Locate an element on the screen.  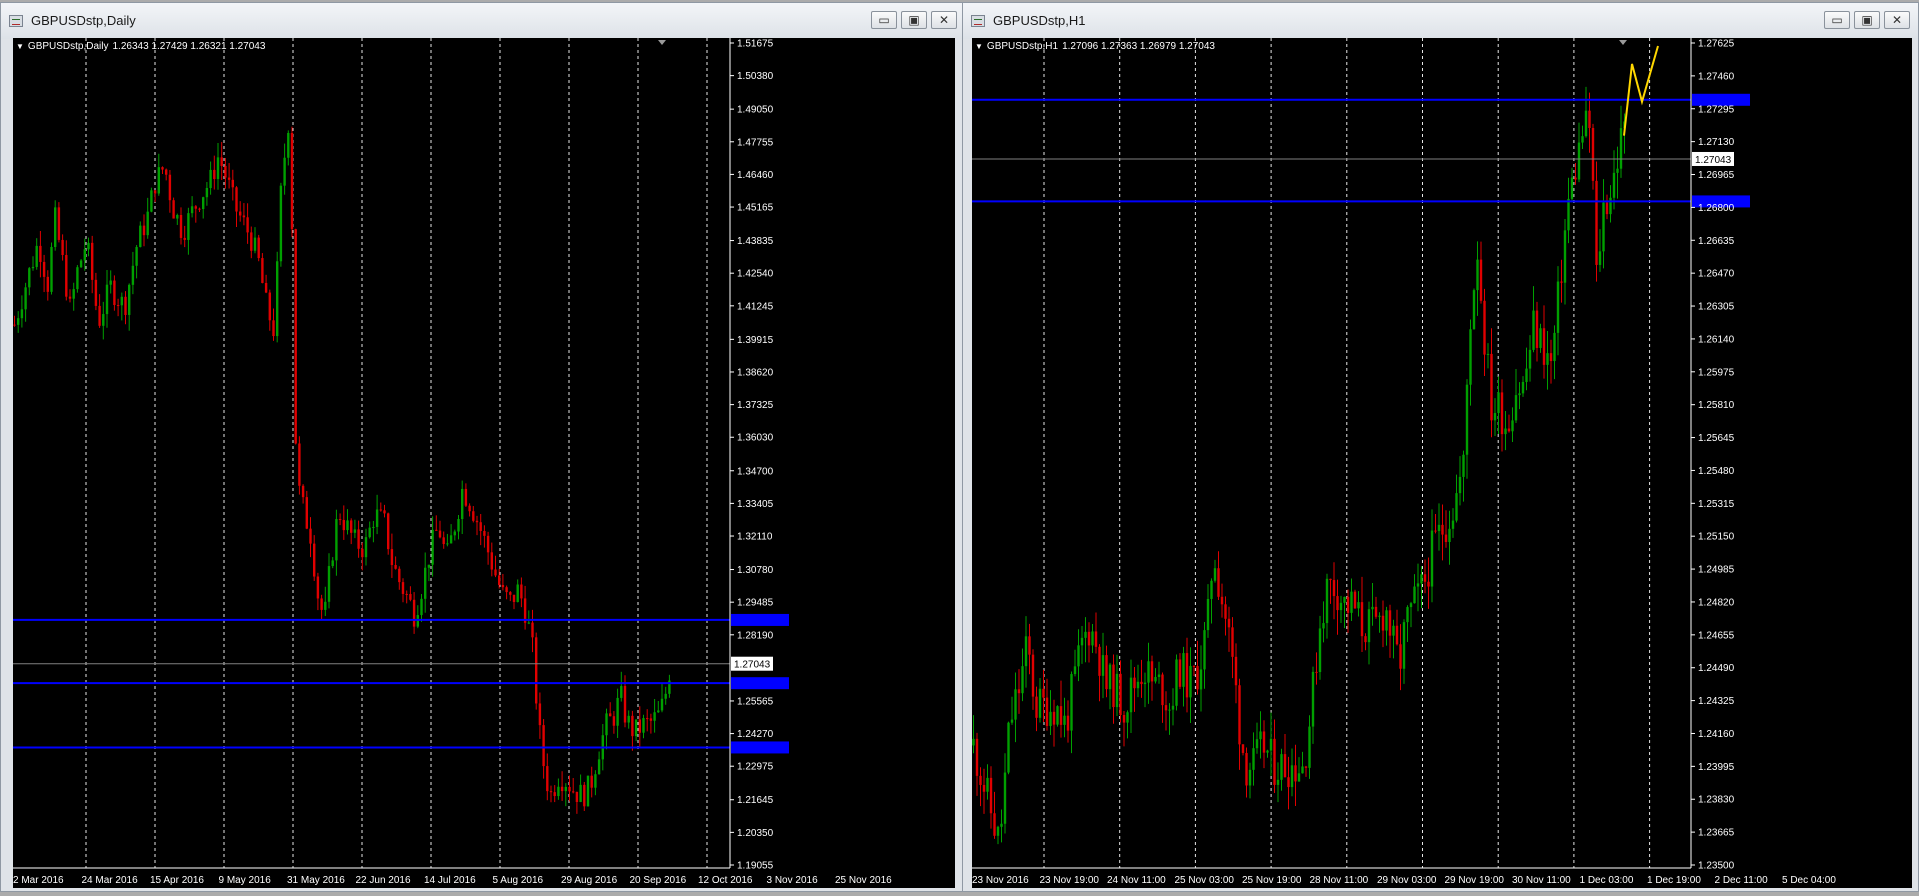
y-tick-label: 1.45165 is located at coordinates (755, 208).